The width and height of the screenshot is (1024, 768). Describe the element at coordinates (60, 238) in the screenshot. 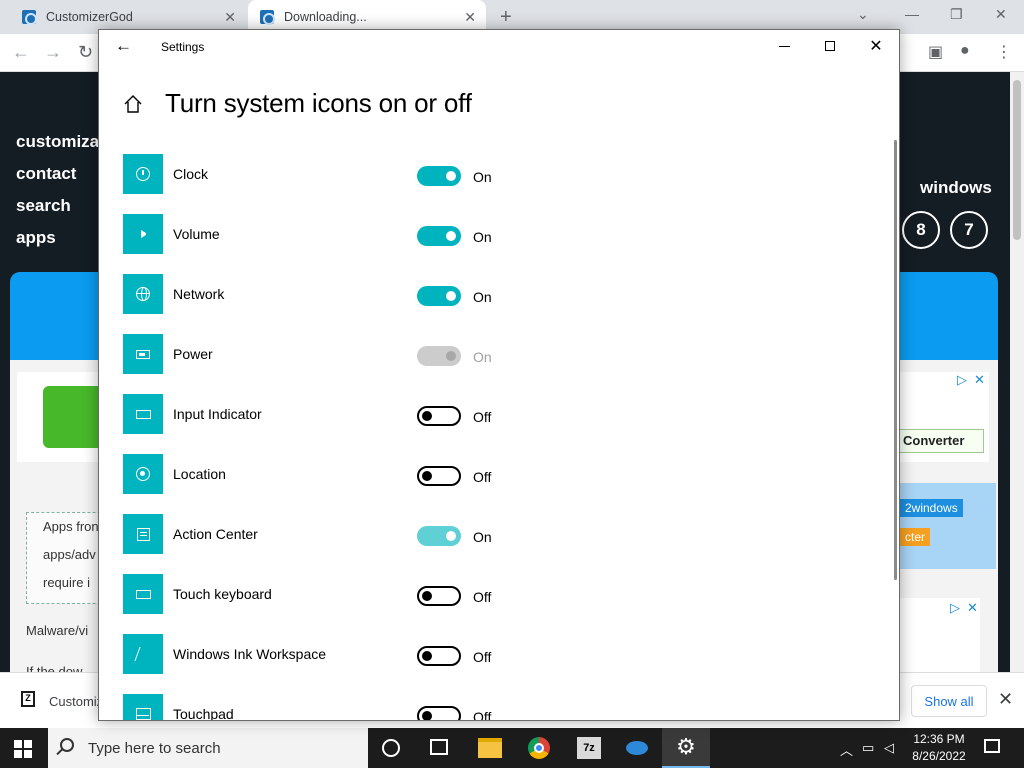

I see `nav-link-apps: apps` at that location.